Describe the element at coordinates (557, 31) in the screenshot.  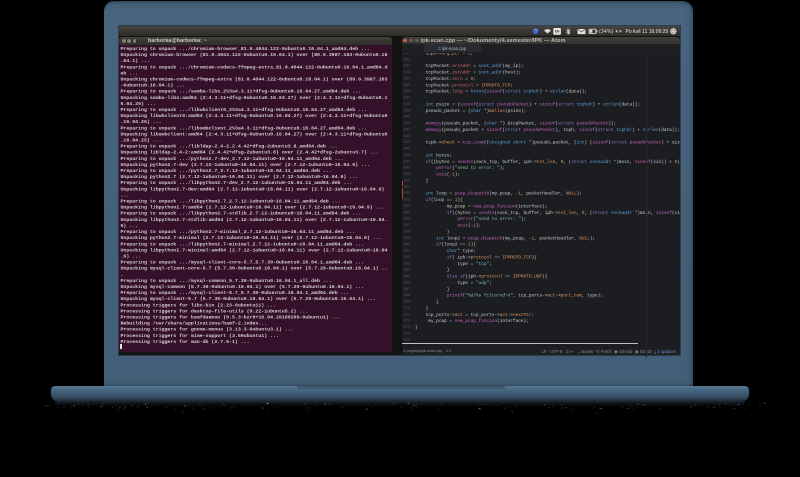
I see `svg-text: EN` at that location.